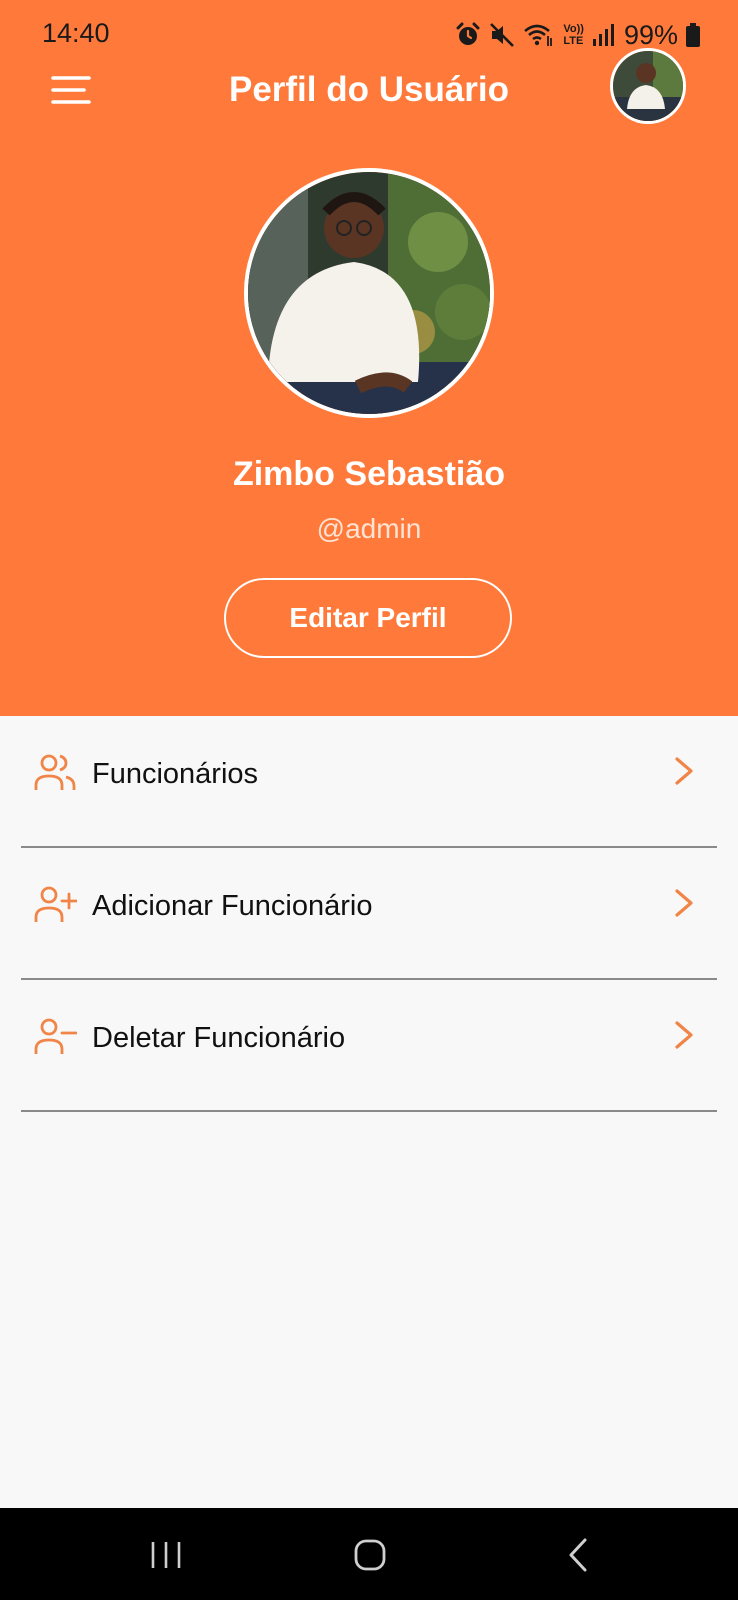 This screenshot has width=738, height=1600. Describe the element at coordinates (55, 904) in the screenshot. I see `user-plus-icon` at that location.